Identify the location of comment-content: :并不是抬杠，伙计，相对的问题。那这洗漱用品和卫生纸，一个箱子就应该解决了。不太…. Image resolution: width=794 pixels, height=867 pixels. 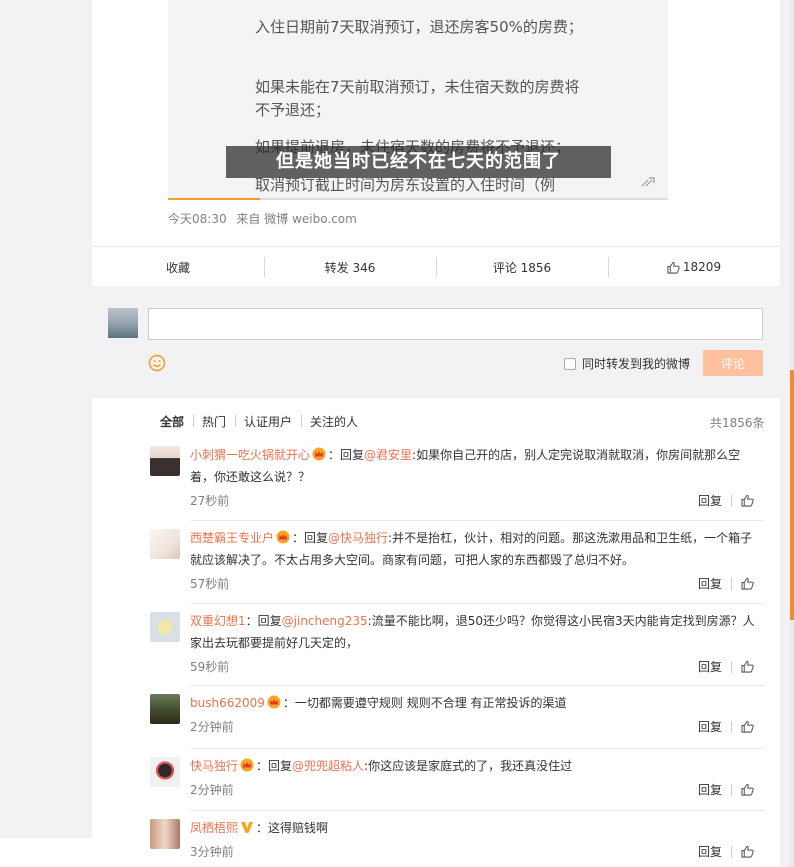
(471, 549).